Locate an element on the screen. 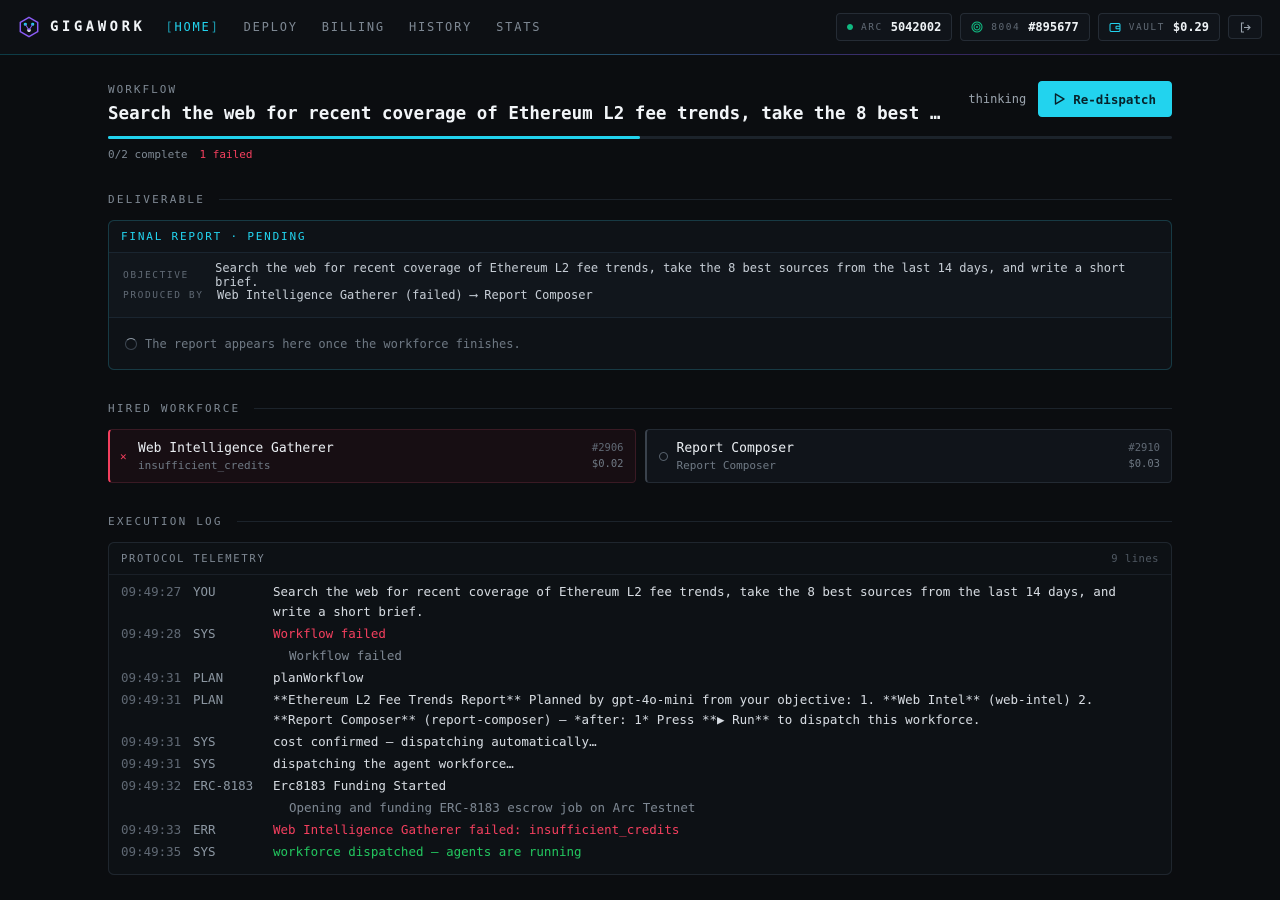  deliverable-status-header: FINAL REPORT · PENDING is located at coordinates (640, 237).